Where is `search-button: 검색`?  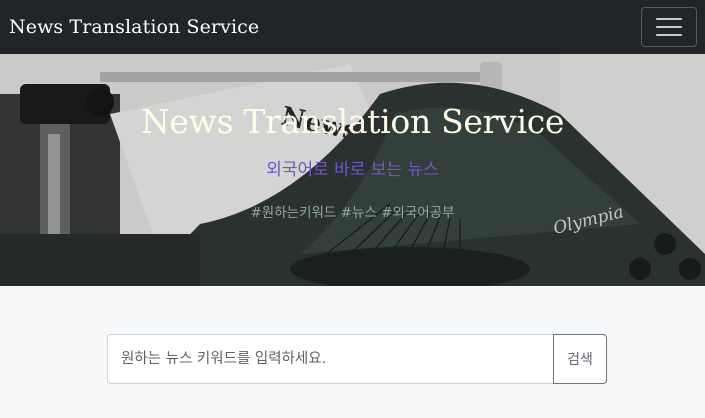
search-button: 검색 is located at coordinates (580, 359).